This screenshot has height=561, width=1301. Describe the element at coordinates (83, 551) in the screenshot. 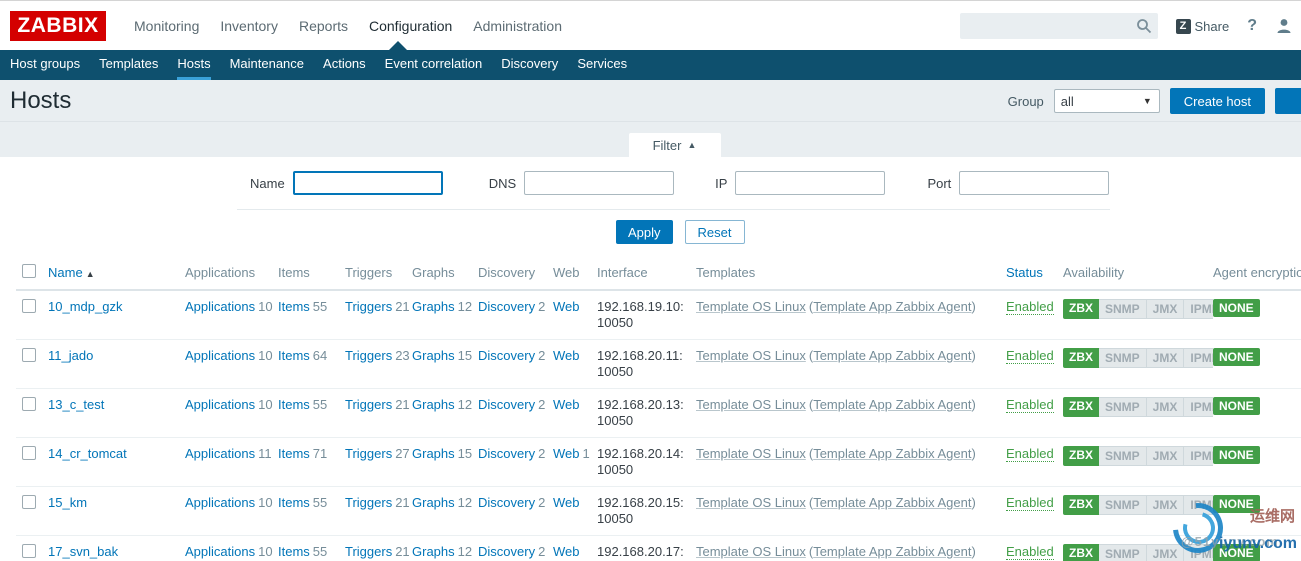

I see `host-name-link: 17_svn_bak` at that location.